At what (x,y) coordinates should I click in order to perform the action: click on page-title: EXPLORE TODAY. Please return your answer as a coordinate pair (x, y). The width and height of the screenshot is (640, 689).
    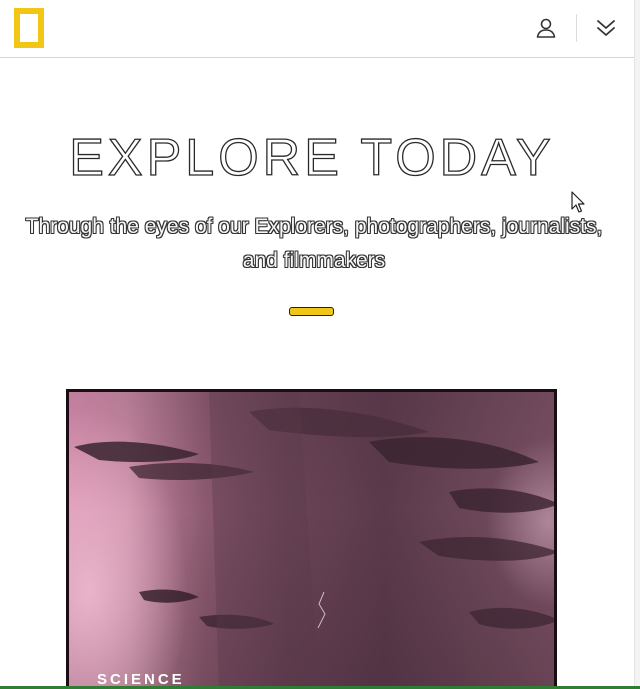
    Looking at the image, I should click on (312, 157).